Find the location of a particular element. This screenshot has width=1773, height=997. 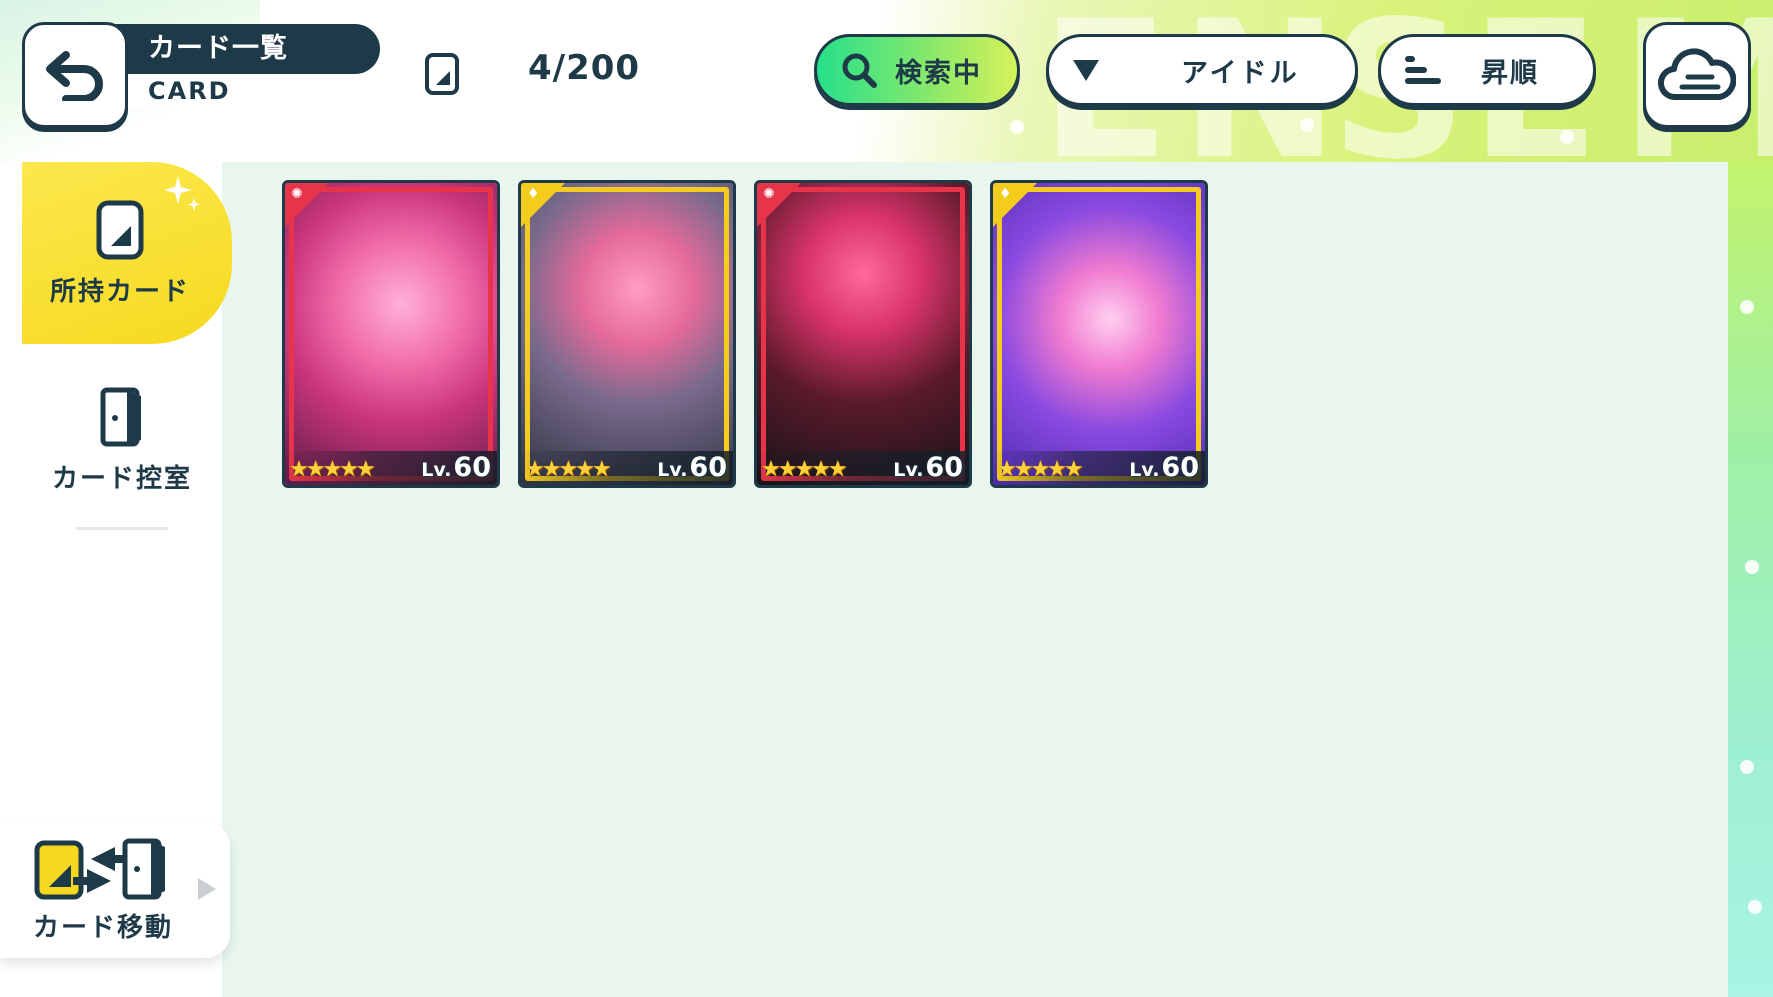

idol-filter-button: アイドル is located at coordinates (1202, 70).